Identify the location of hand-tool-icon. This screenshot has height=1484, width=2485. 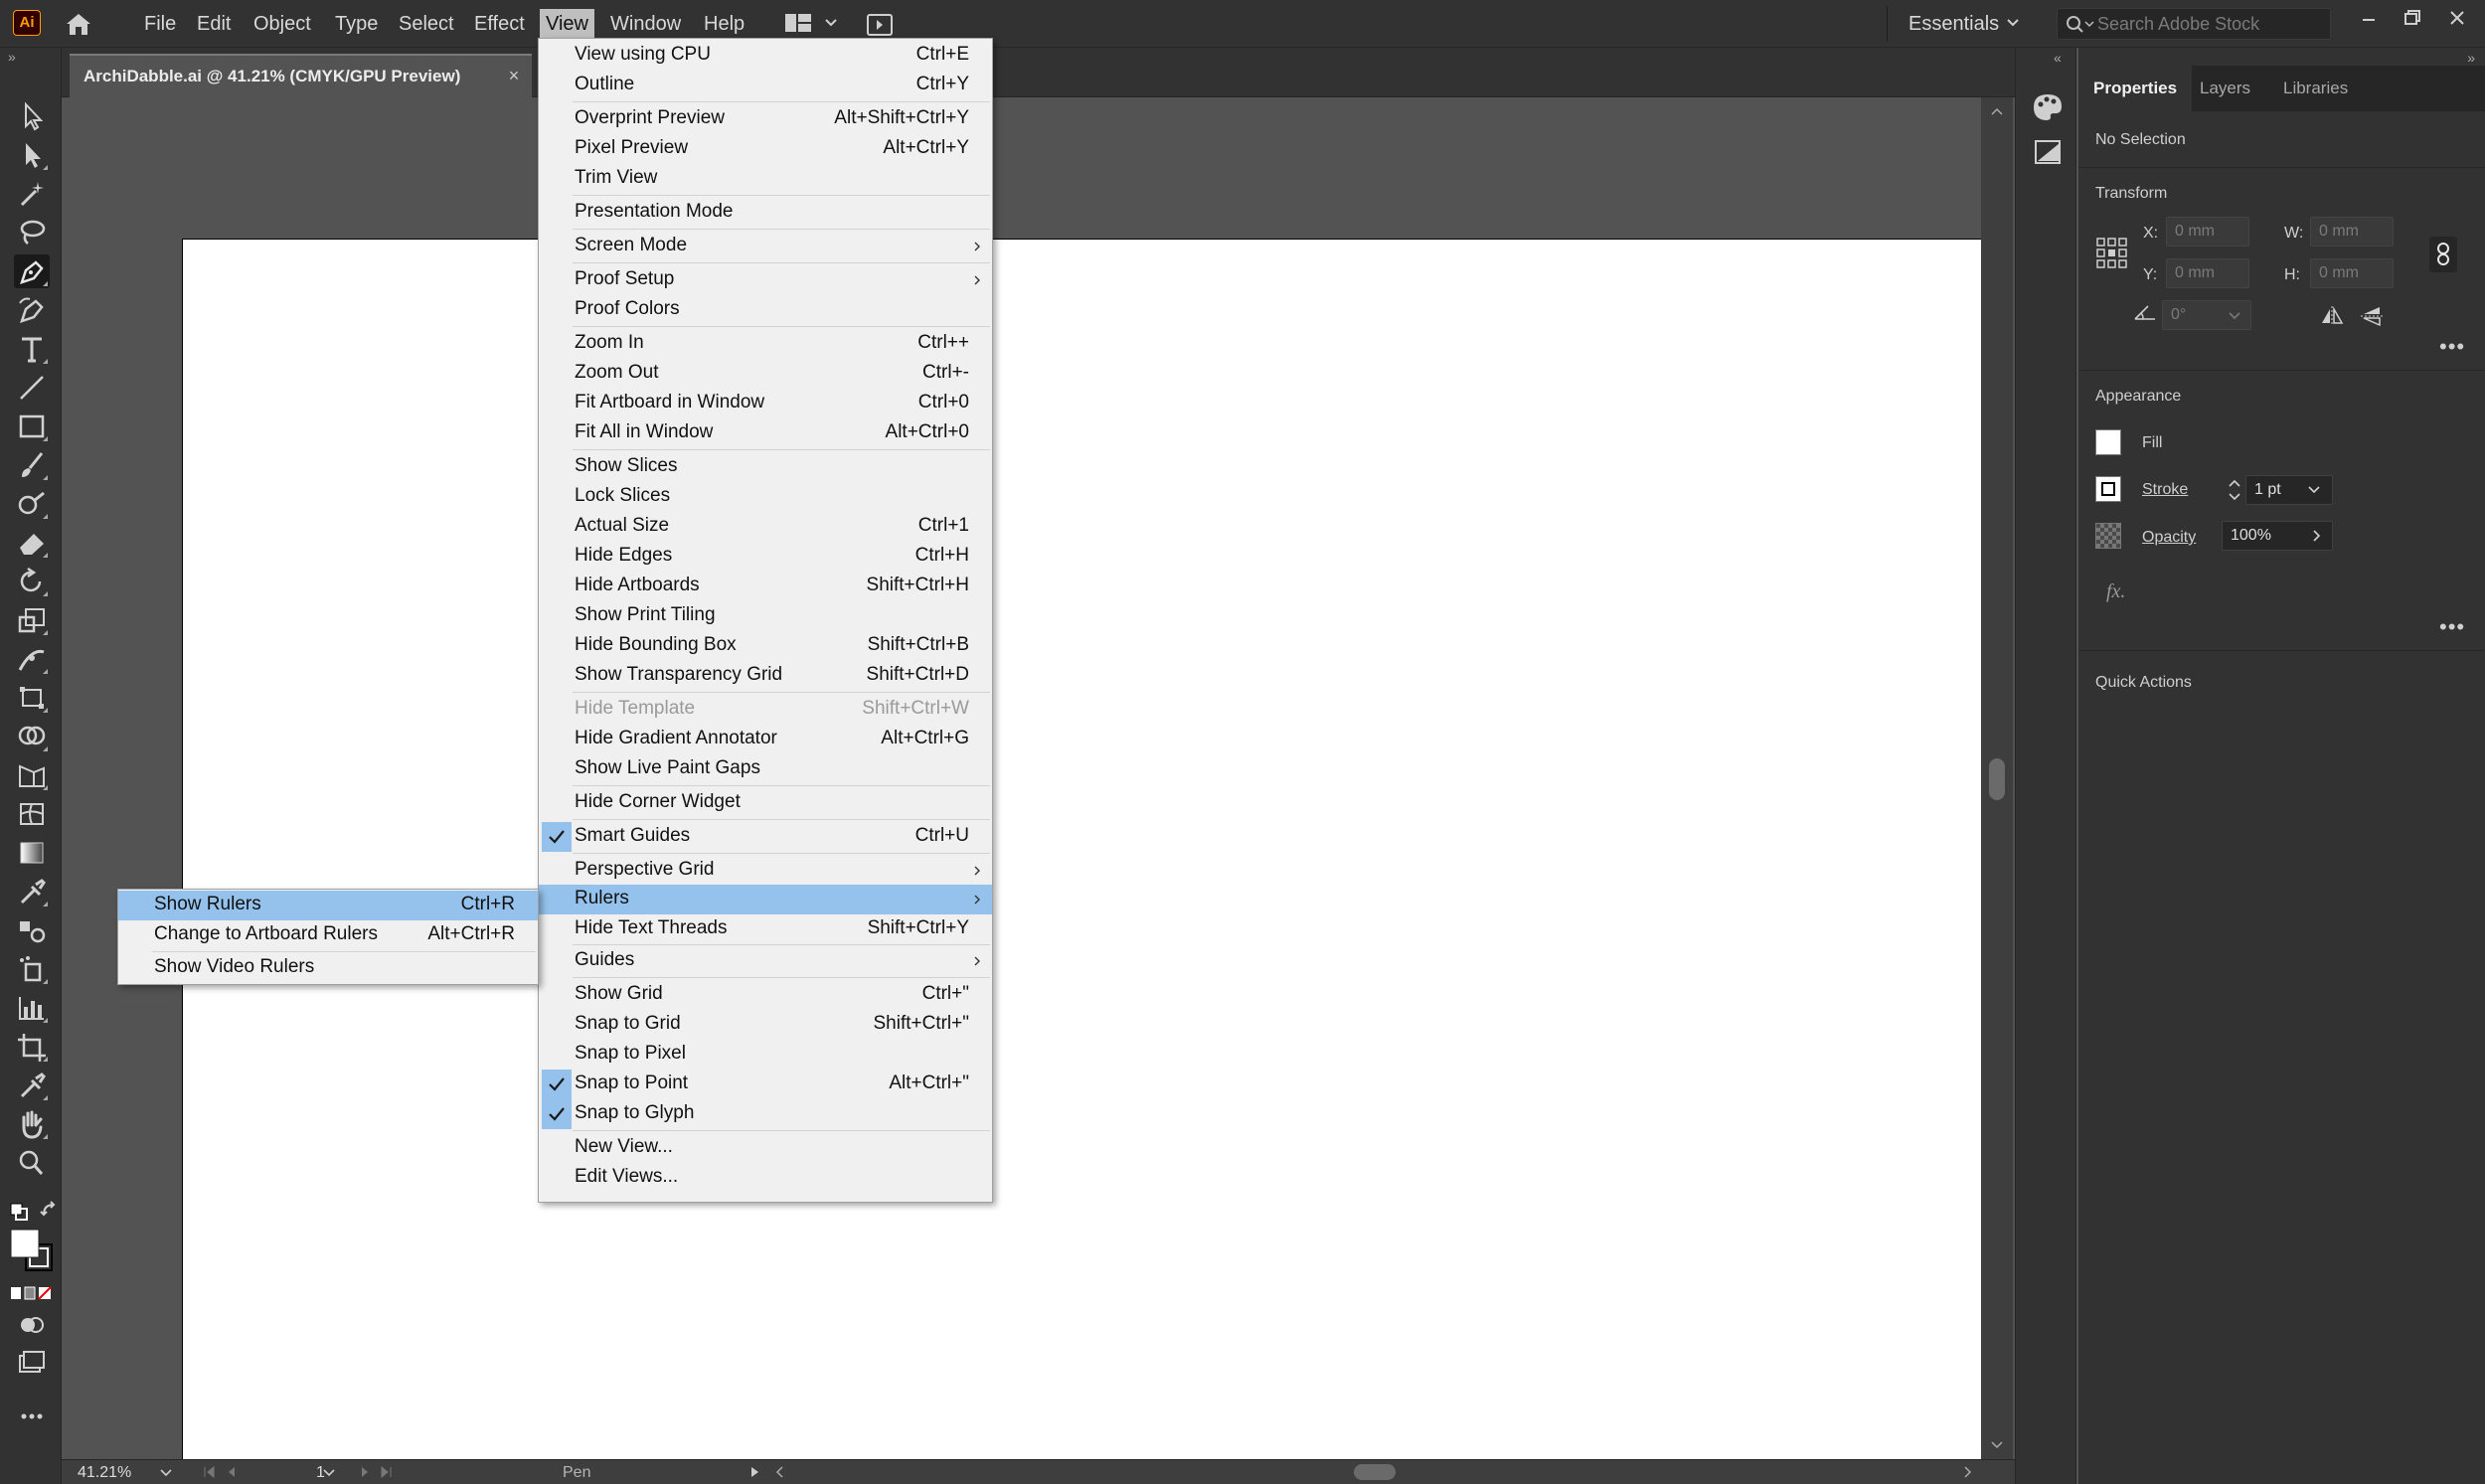
(32, 1124).